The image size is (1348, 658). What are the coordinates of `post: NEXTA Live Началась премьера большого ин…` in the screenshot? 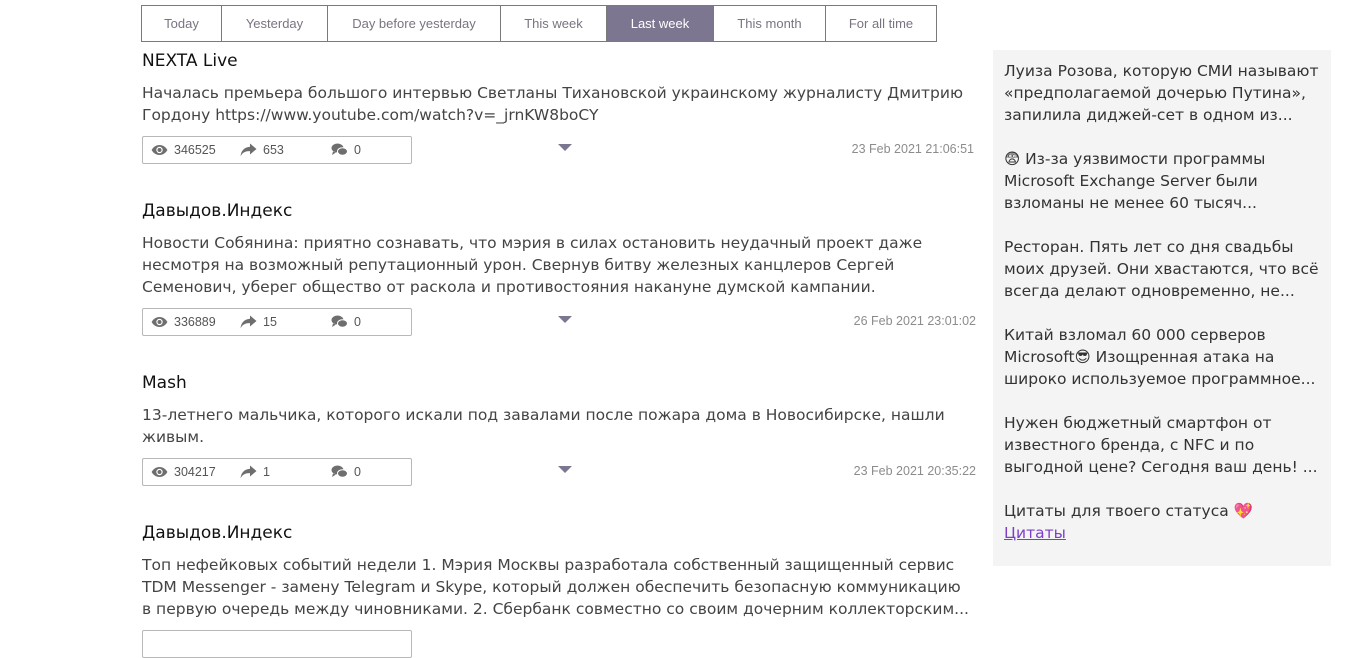 It's located at (560, 107).